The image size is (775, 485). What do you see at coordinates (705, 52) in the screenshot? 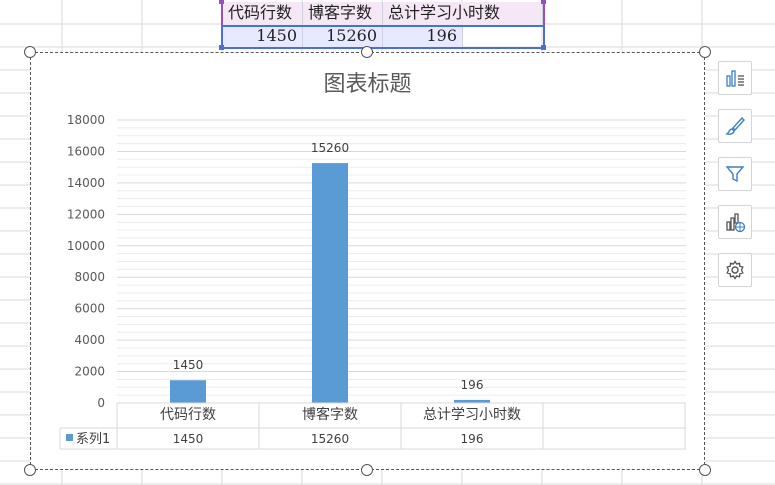
I see `resize-handle-top-right` at bounding box center [705, 52].